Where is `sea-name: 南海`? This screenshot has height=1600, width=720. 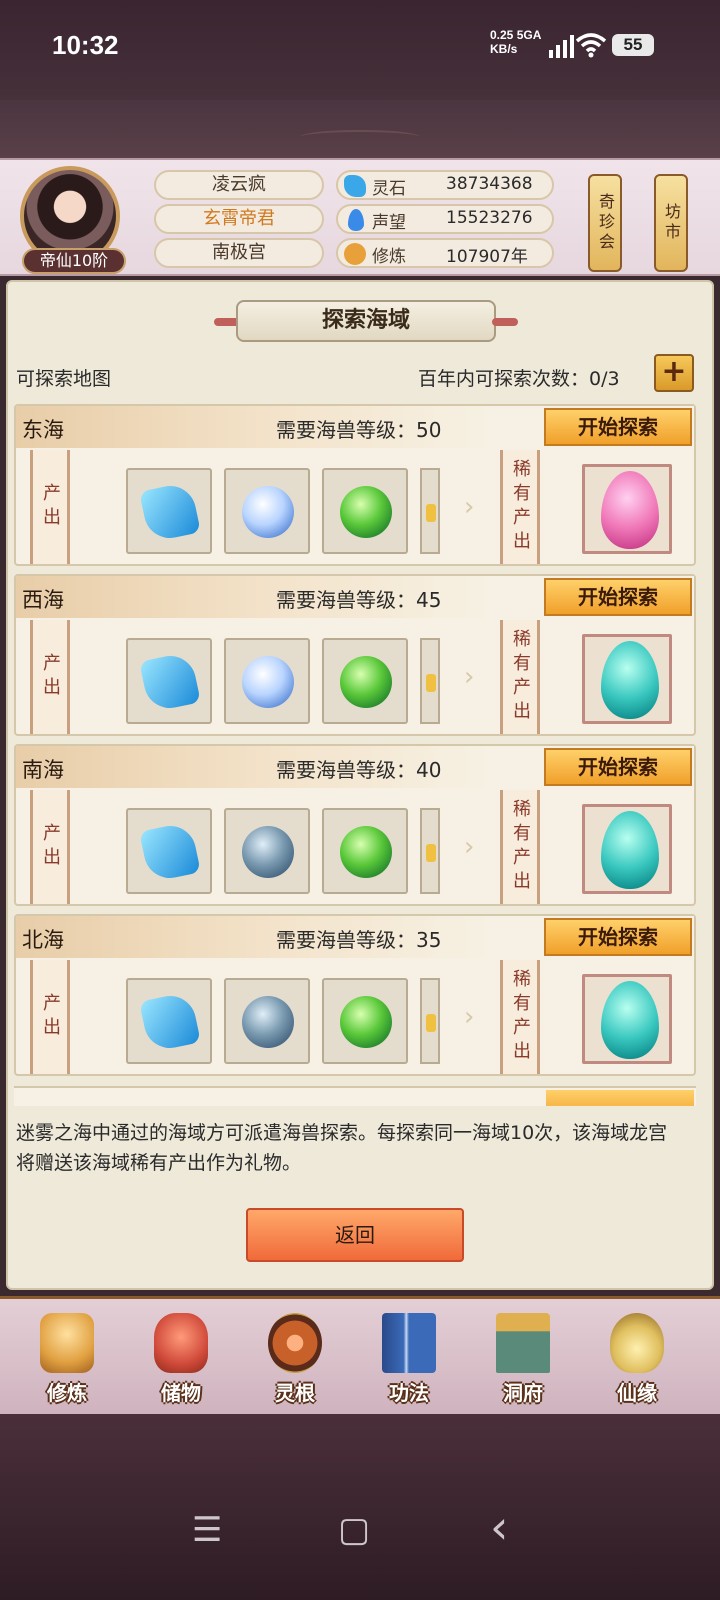 sea-name: 南海 is located at coordinates (43, 770).